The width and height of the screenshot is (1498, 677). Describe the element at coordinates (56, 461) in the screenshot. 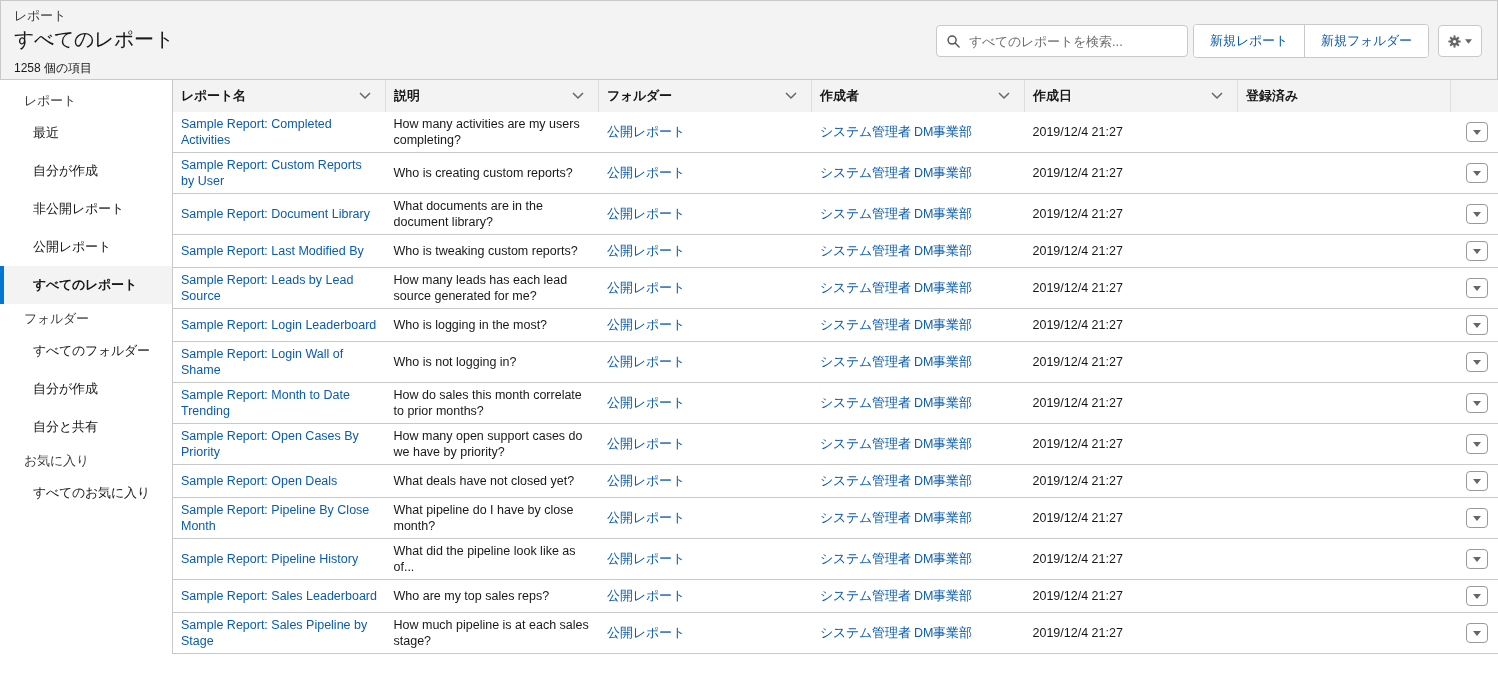

I see `sidebar-heading: お気に入り` at that location.